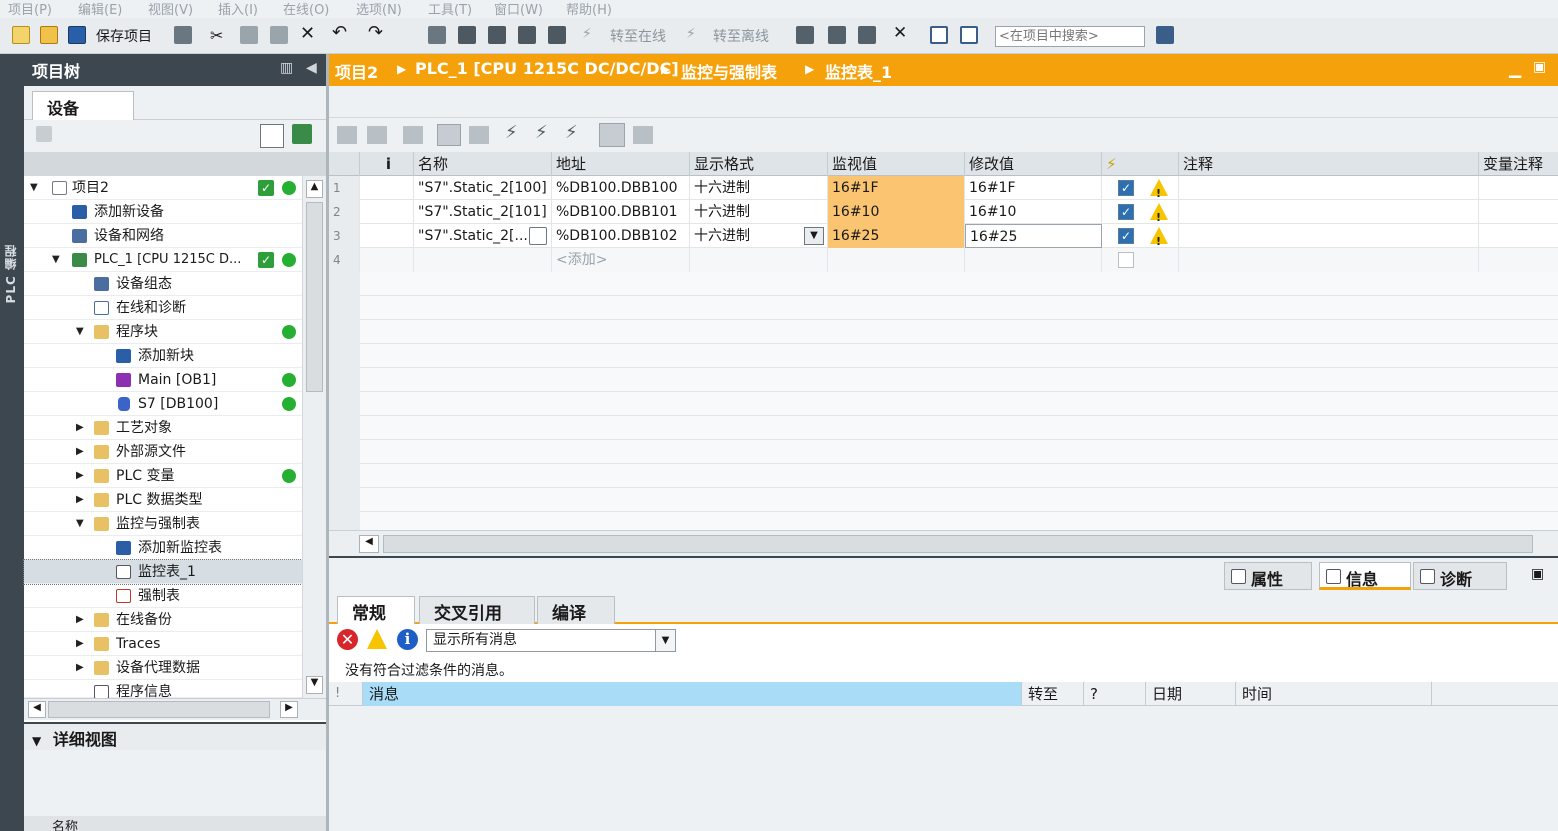 The image size is (1558, 831). What do you see at coordinates (307, 33) in the screenshot?
I see `delete-icon: ✕` at bounding box center [307, 33].